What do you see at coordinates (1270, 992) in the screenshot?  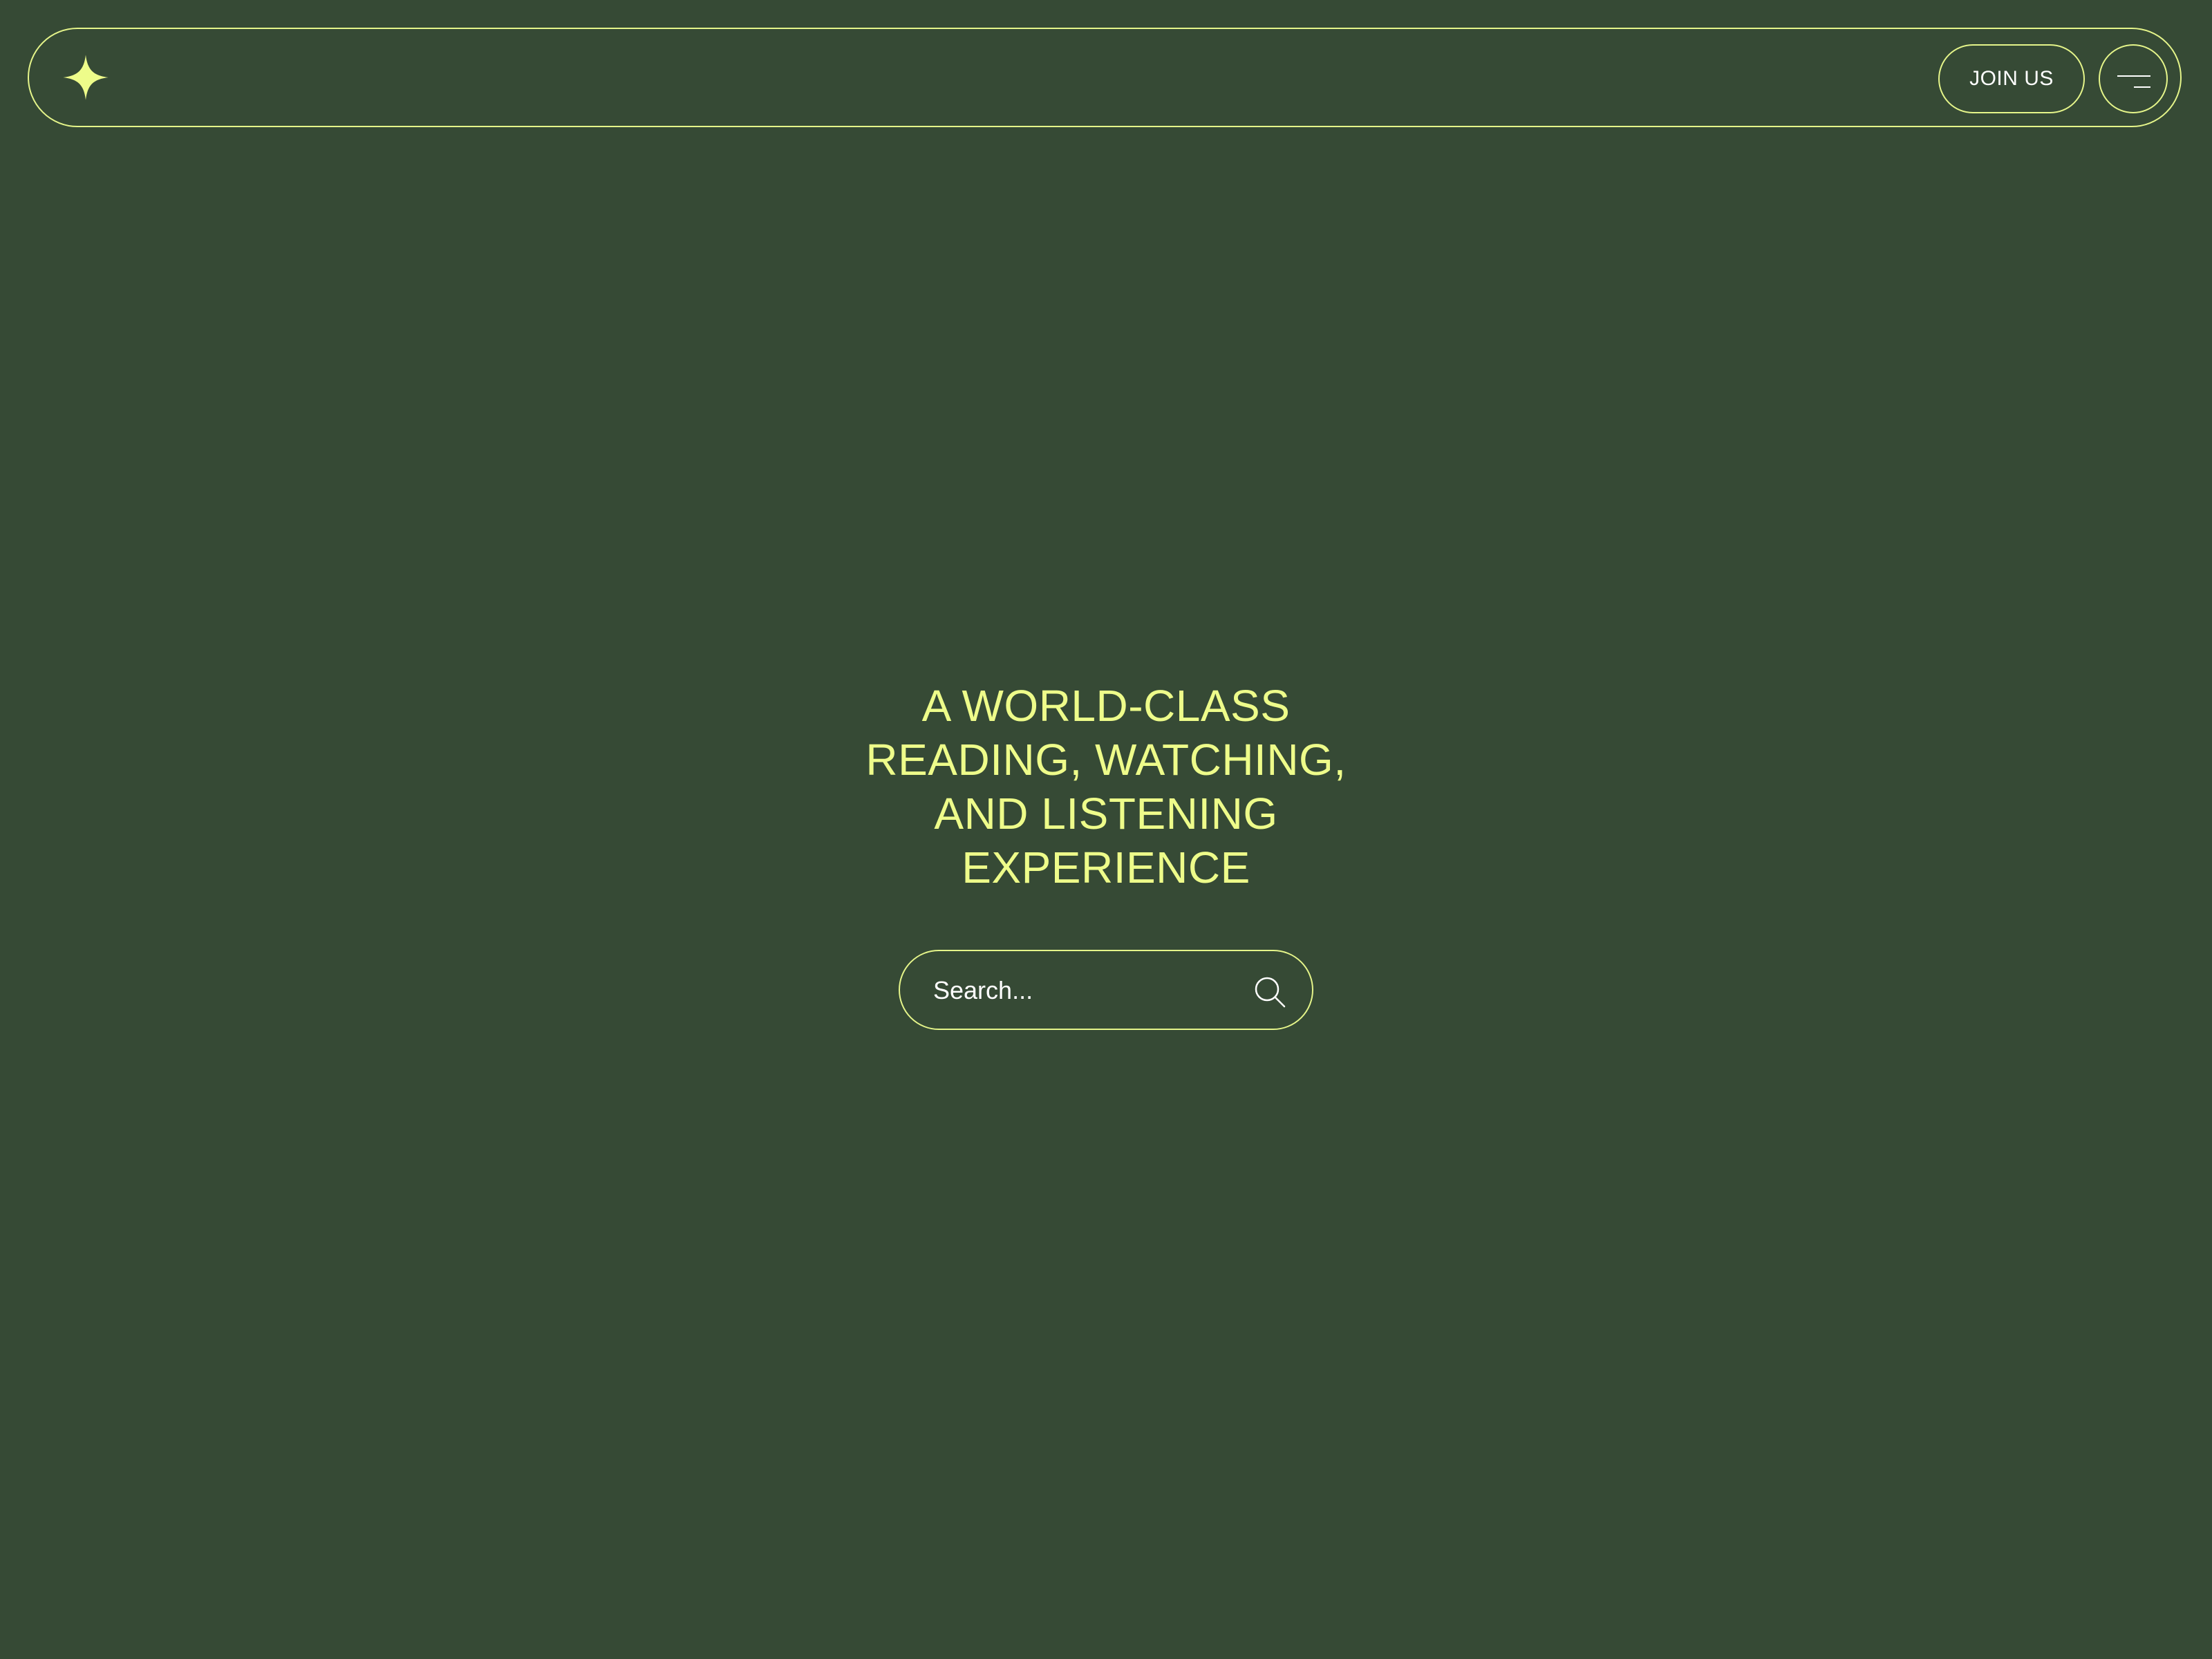 I see `search-icon` at bounding box center [1270, 992].